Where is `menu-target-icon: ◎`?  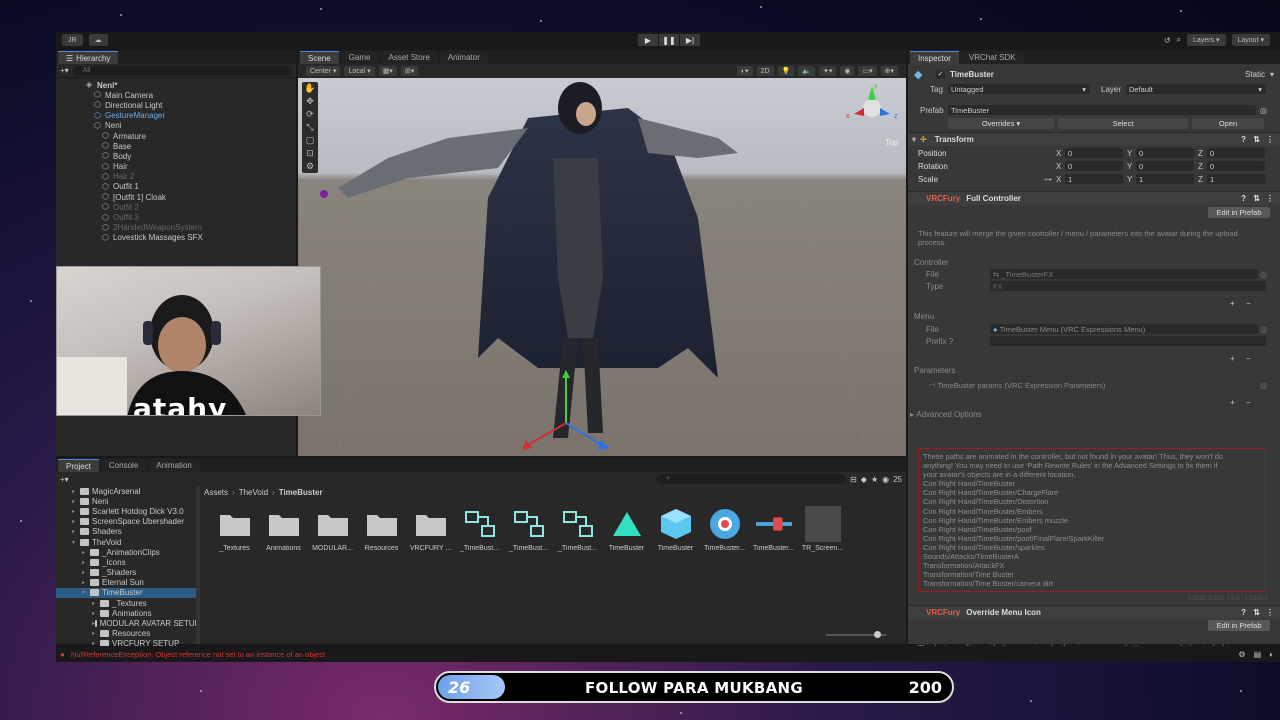 menu-target-icon: ◎ is located at coordinates (1263, 329).